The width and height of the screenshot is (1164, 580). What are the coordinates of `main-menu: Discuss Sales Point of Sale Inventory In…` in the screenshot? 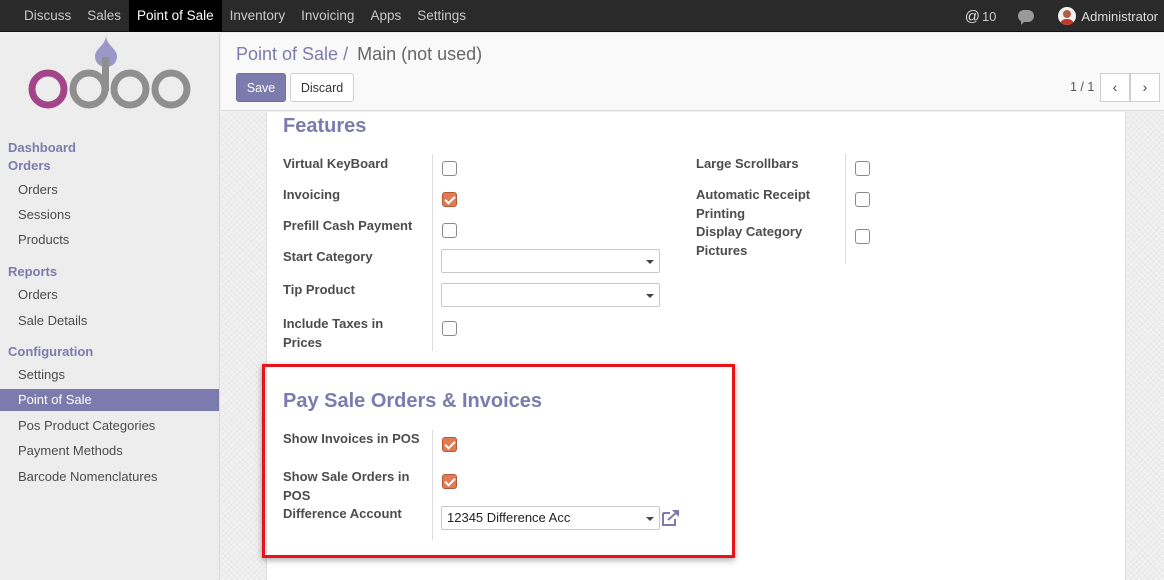 It's located at (245, 16).